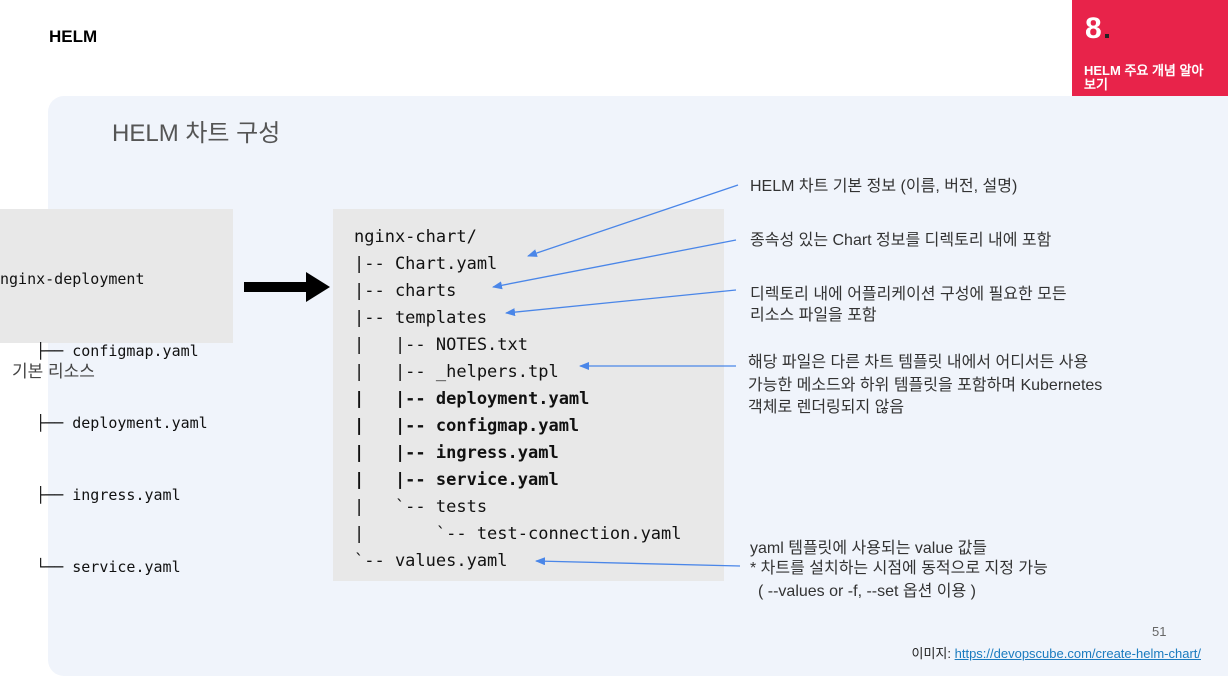 The image size is (1228, 676). I want to click on note-chart-yaml: HELM 차트 기본 정보 (이름, 버전, 설명), so click(884, 186).